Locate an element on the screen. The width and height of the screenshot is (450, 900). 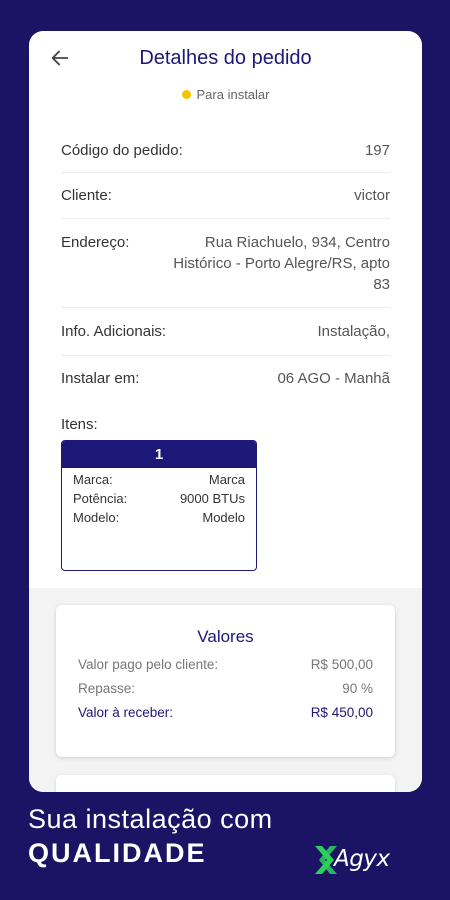
item-field-label: Modelo: is located at coordinates (96, 517).